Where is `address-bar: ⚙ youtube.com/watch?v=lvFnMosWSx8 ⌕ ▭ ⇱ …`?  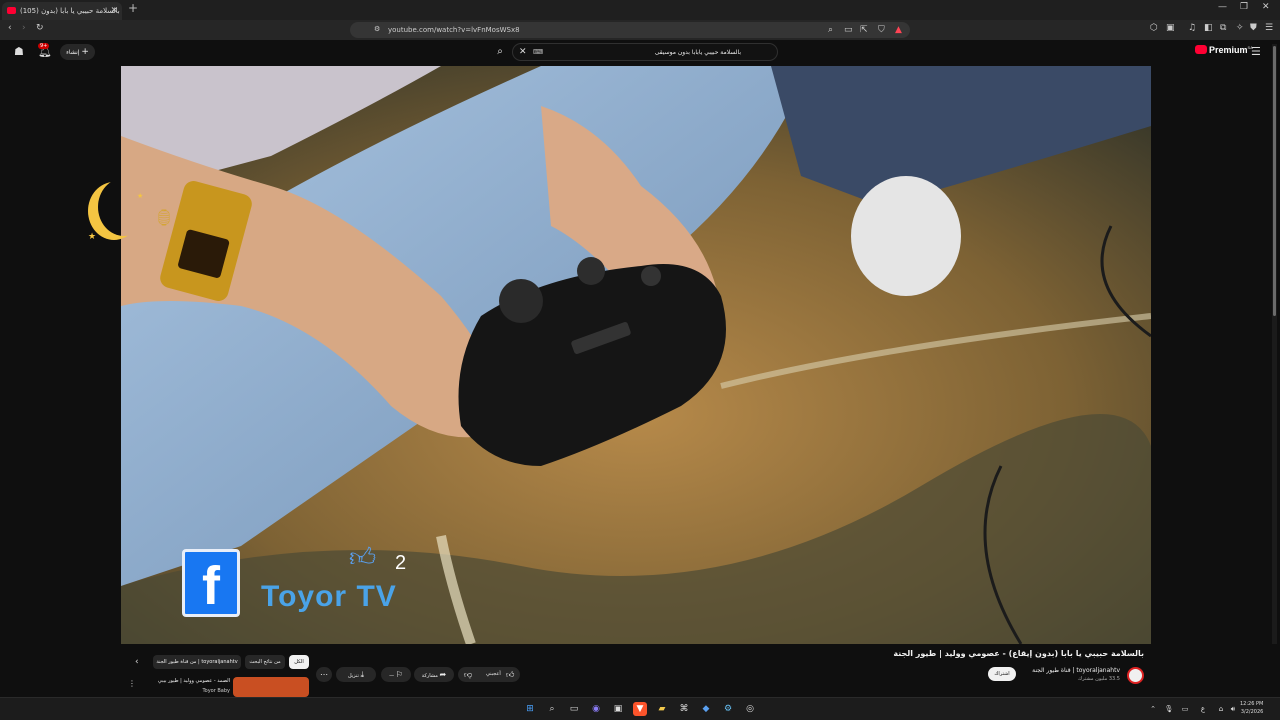 address-bar: ⚙ youtube.com/watch?v=lvFnMosWSx8 ⌕ ▭ ⇱ … is located at coordinates (630, 30).